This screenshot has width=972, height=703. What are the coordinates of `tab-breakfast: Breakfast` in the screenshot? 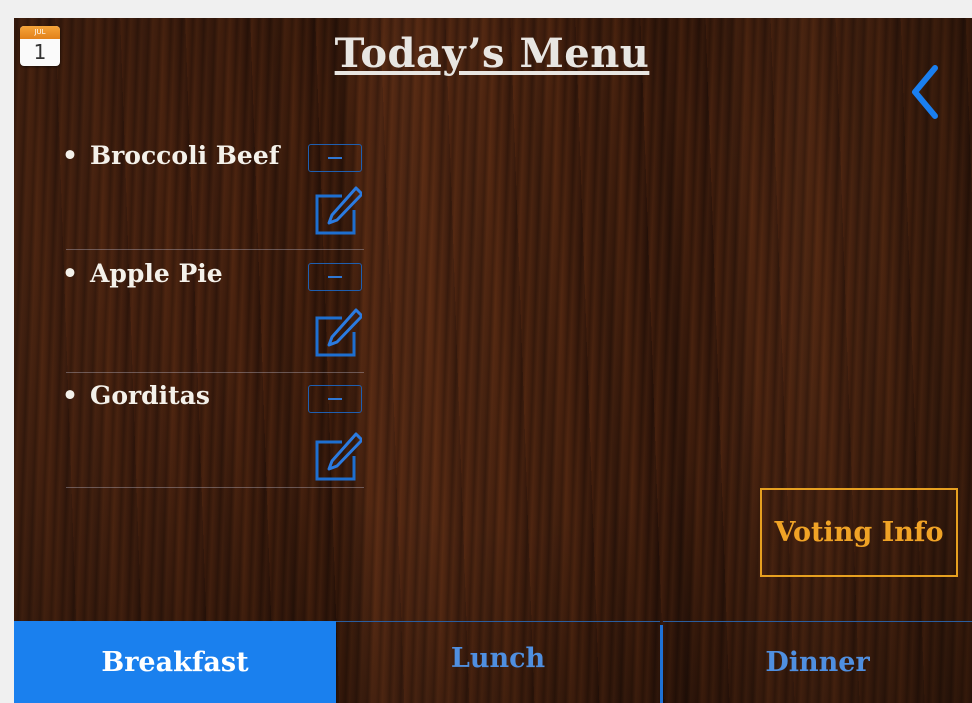 It's located at (175, 662).